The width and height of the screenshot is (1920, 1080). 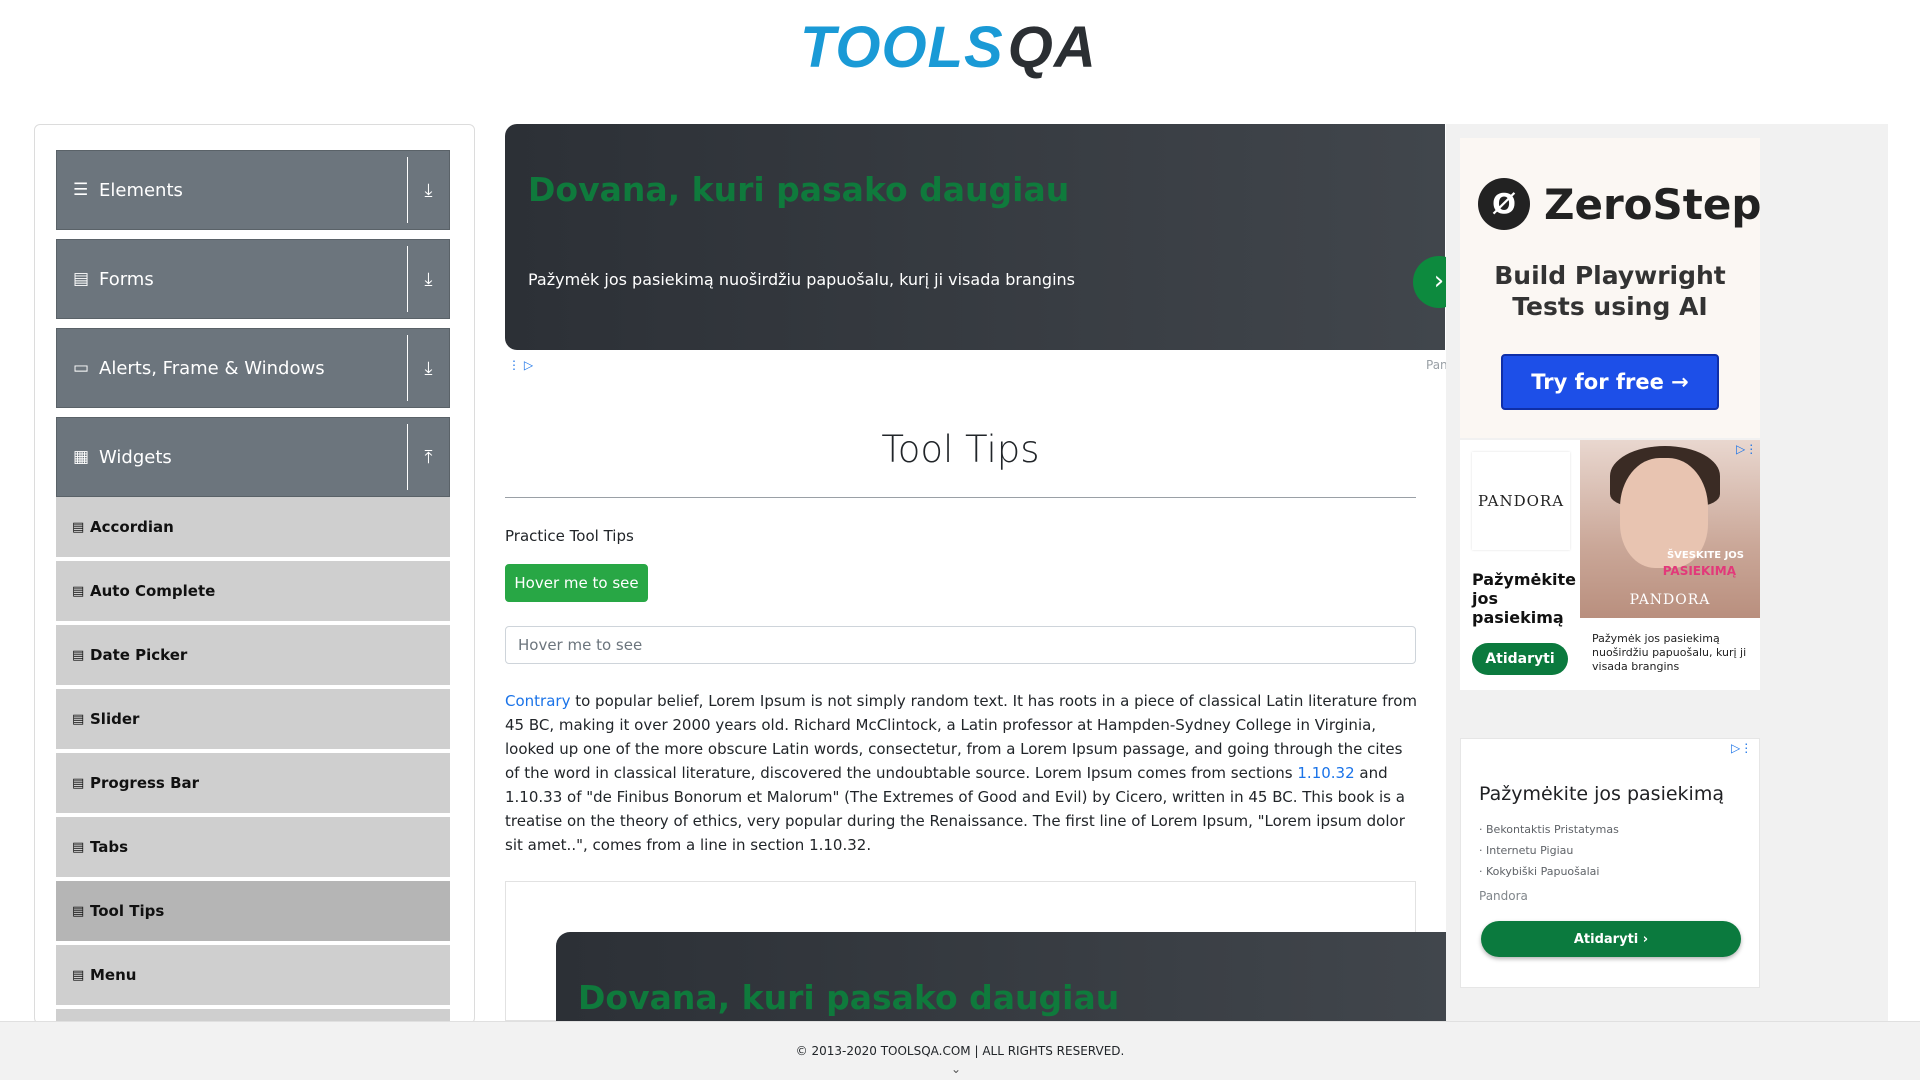 I want to click on site-header: TOOLS QA, so click(x=960, y=50).